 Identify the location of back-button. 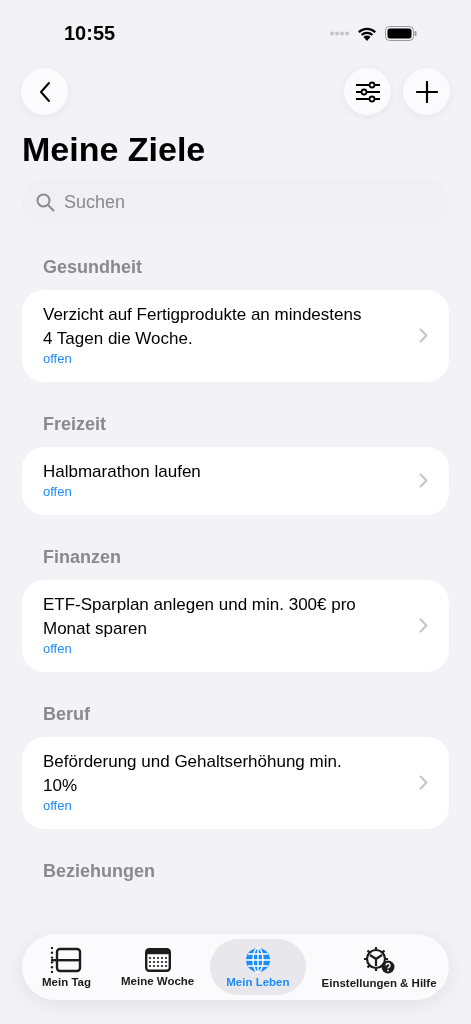
(44, 91).